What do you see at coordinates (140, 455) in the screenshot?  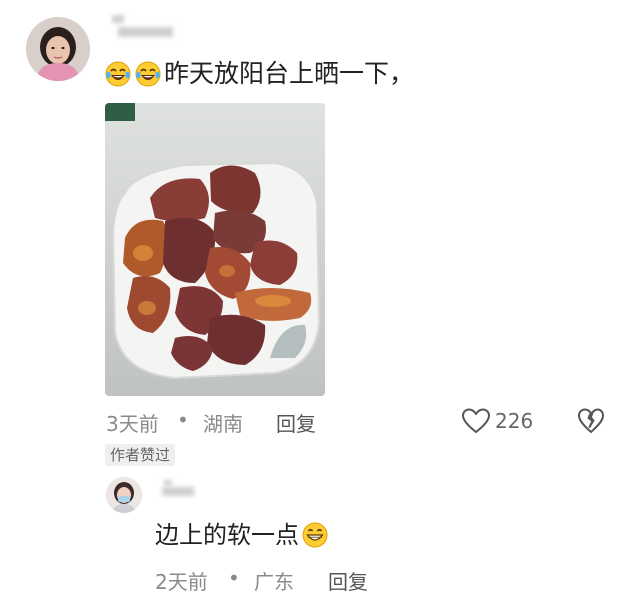 I see `author-liked-badge: 作者赞过` at bounding box center [140, 455].